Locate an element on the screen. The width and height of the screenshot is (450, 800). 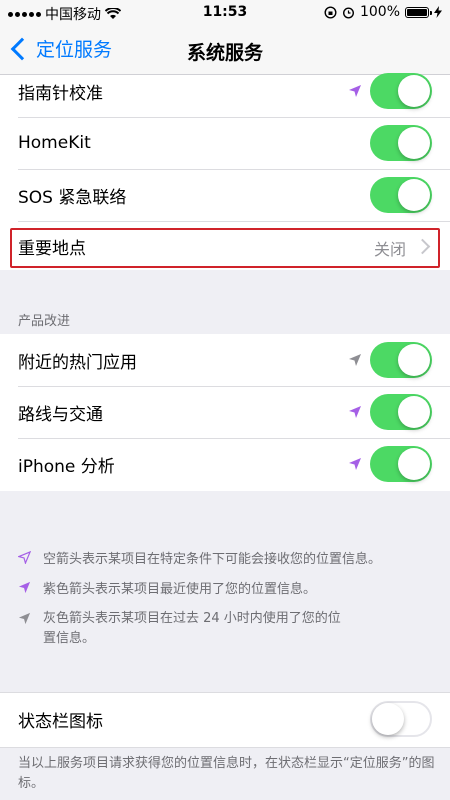
gray-location-arrow-icon is located at coordinates (355, 360).